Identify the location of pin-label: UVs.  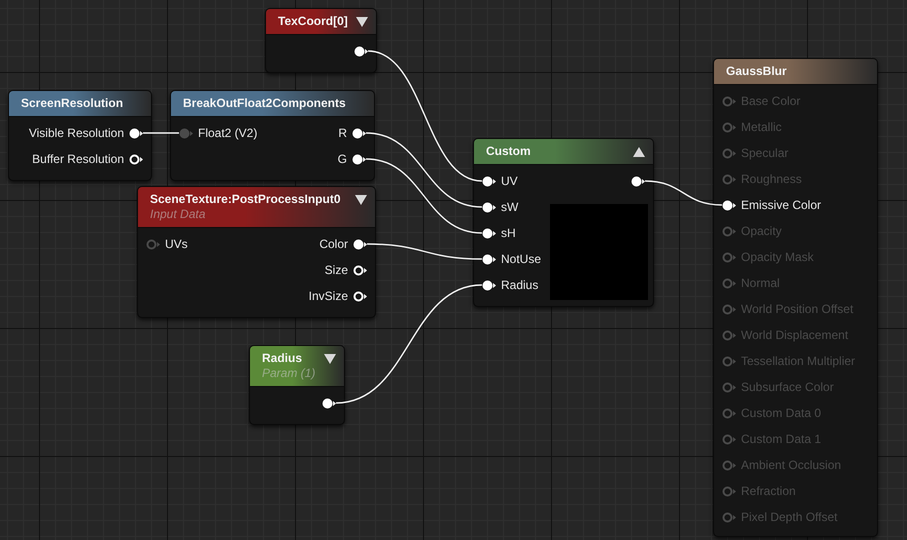
(176, 244).